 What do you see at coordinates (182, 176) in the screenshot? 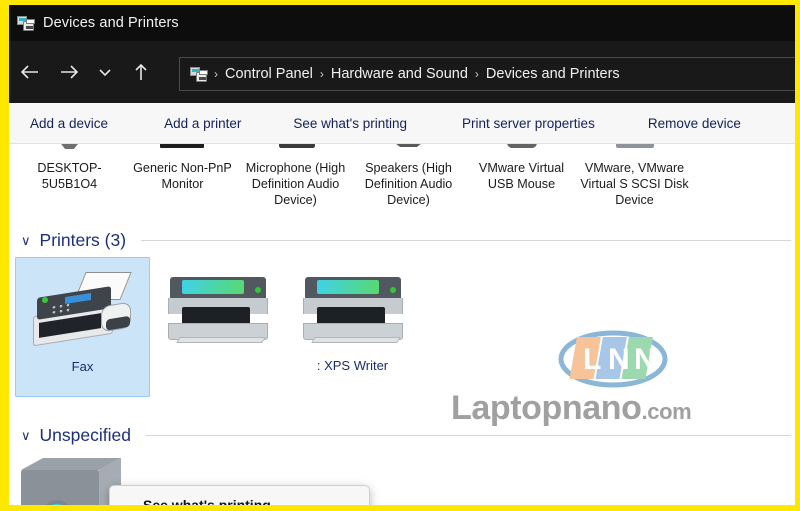
I see `device-label: Generic Non-PnP Monitor` at bounding box center [182, 176].